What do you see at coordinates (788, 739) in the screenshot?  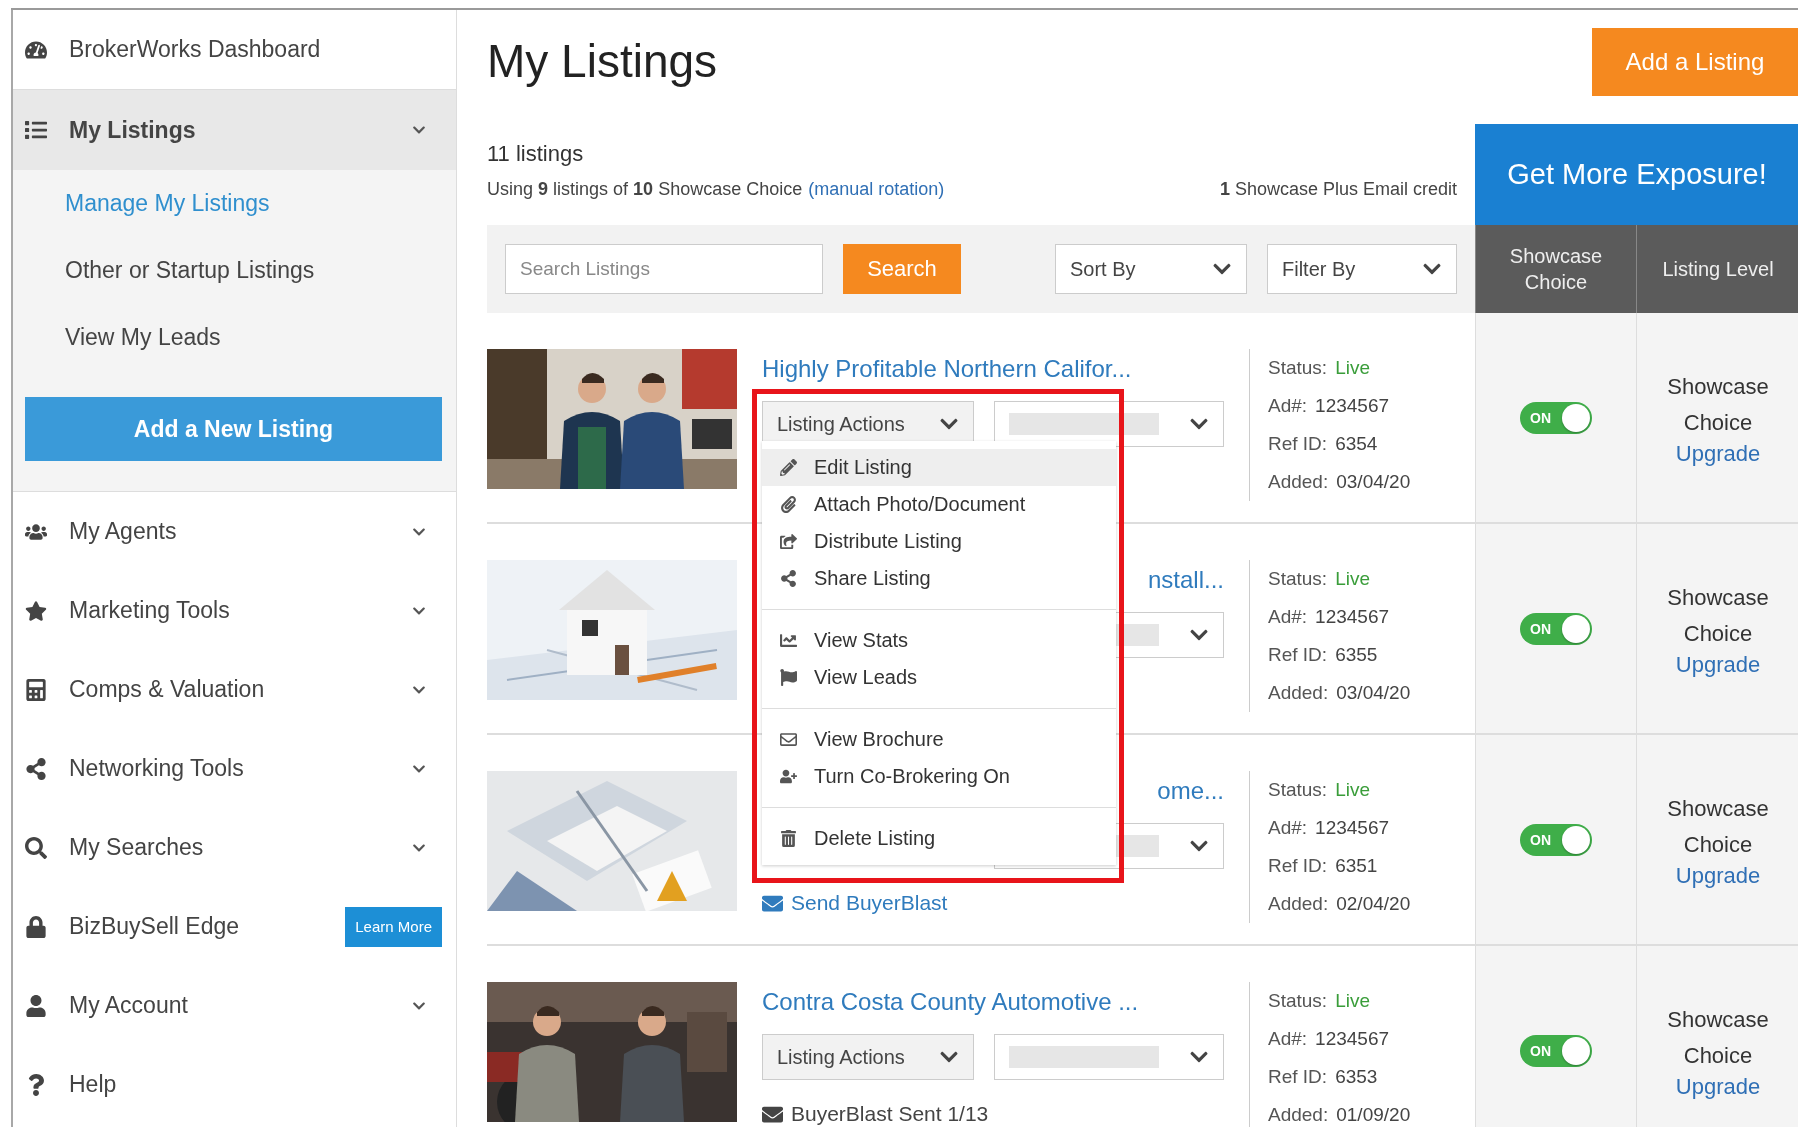 I see `envelope-icon` at bounding box center [788, 739].